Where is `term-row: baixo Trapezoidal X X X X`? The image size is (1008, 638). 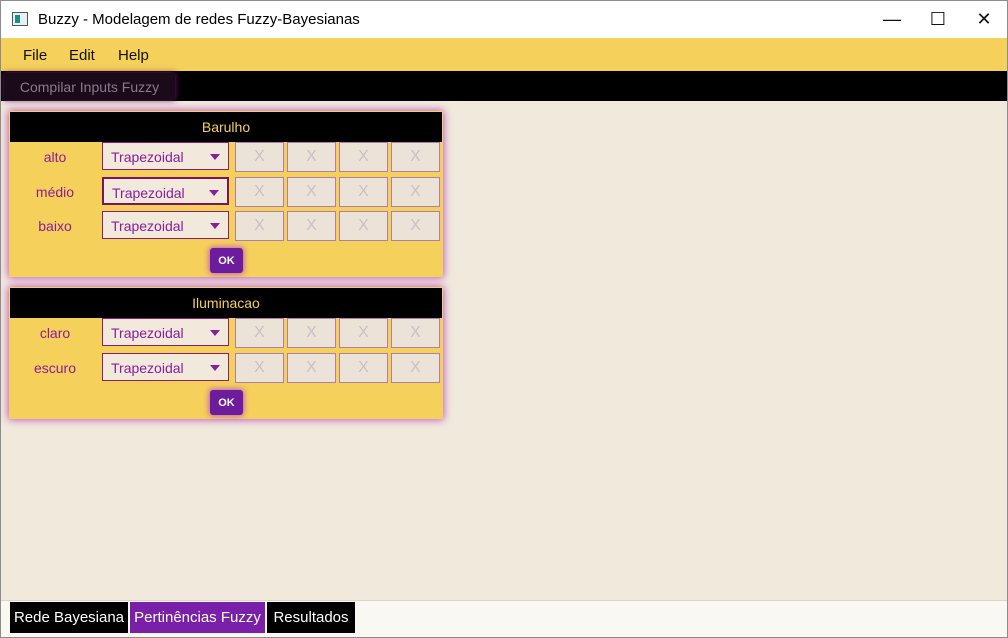
term-row: baixo Trapezoidal X X X X is located at coordinates (226, 227).